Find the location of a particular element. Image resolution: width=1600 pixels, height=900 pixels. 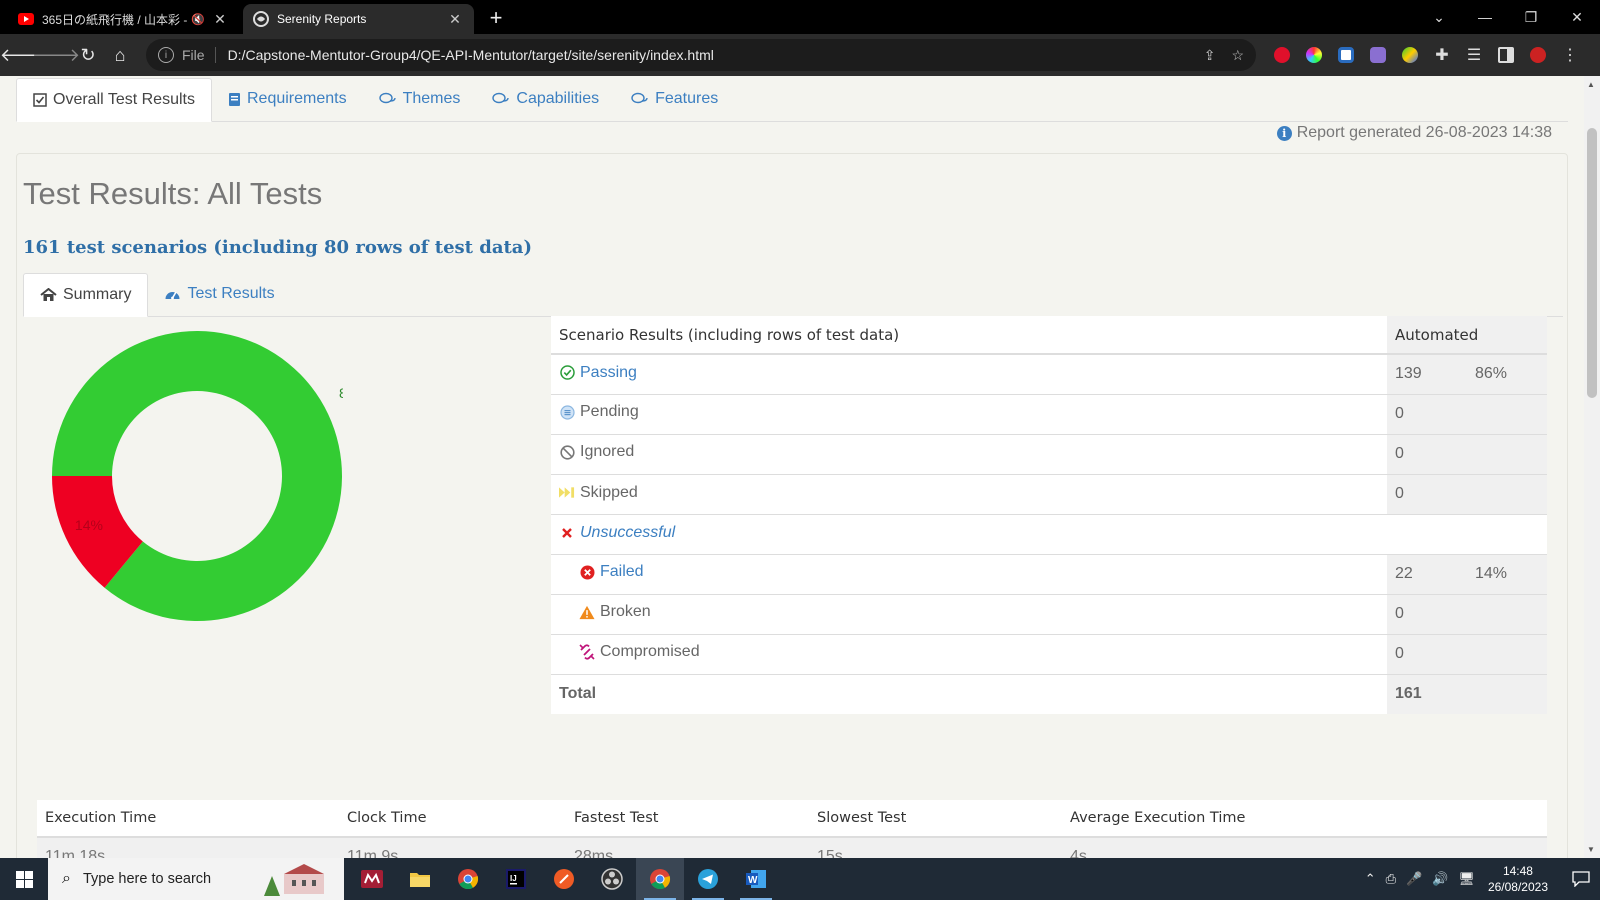

chrome-icon is located at coordinates (468, 879).